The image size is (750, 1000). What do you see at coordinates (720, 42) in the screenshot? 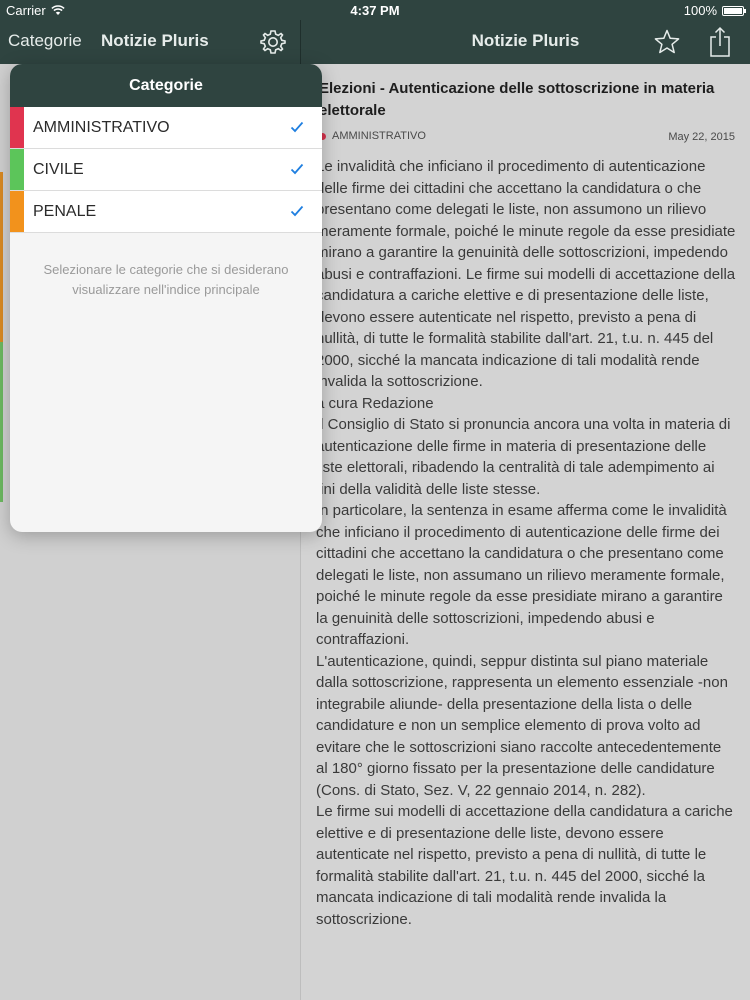
I see `share-icon` at bounding box center [720, 42].